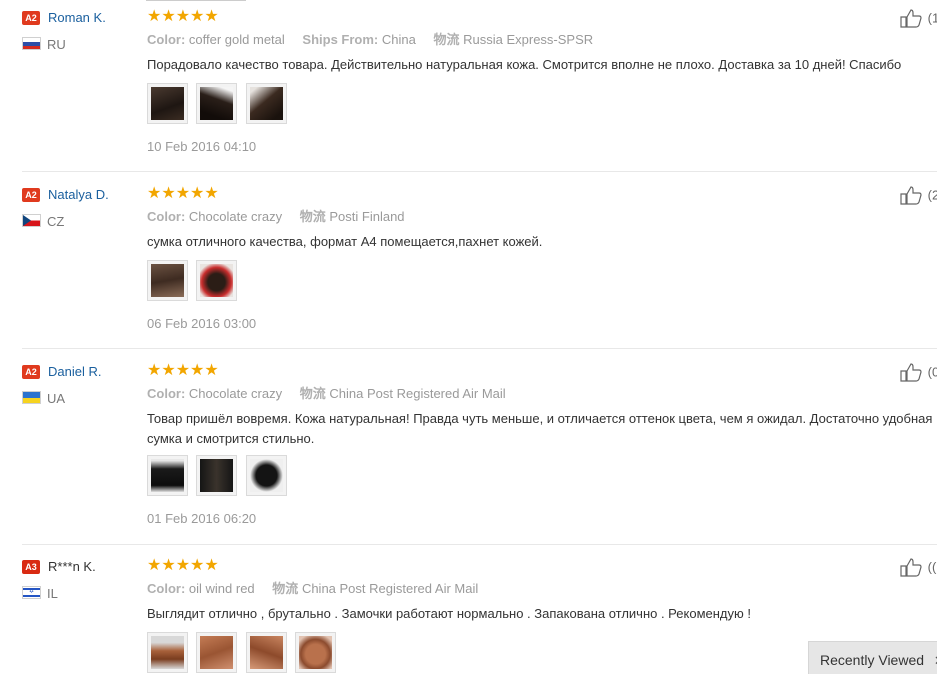  What do you see at coordinates (202, 518) in the screenshot?
I see `review-date: 01 Feb 2016 06:20` at bounding box center [202, 518].